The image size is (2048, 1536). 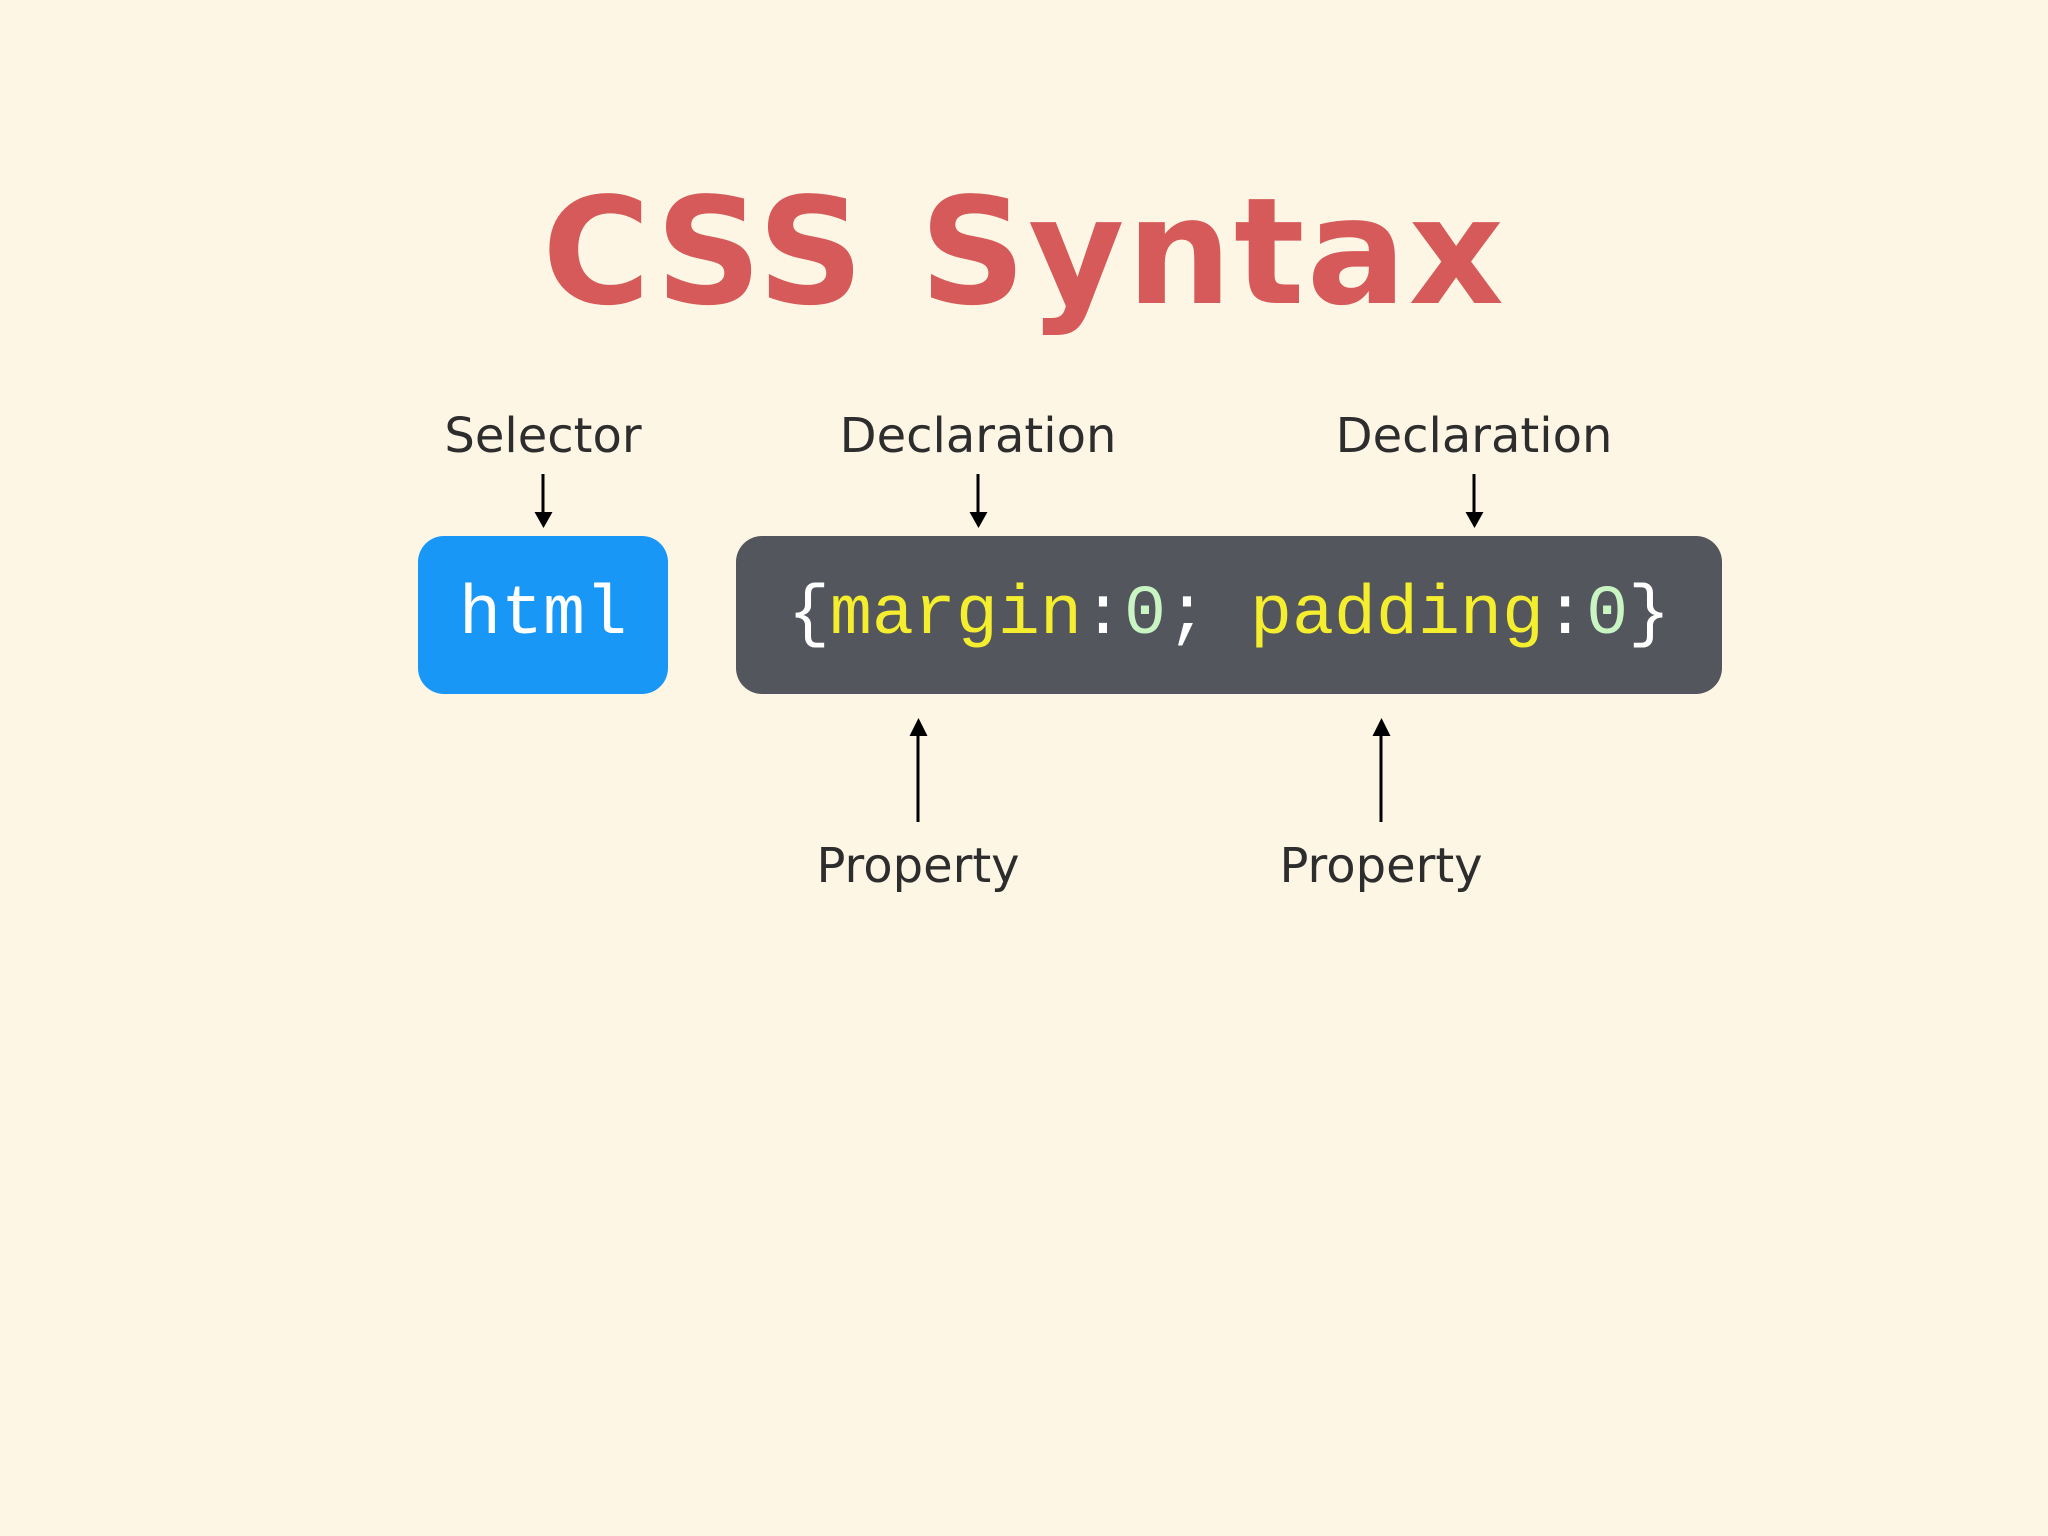 I want to click on colon-1: :, so click(x=1102, y=615).